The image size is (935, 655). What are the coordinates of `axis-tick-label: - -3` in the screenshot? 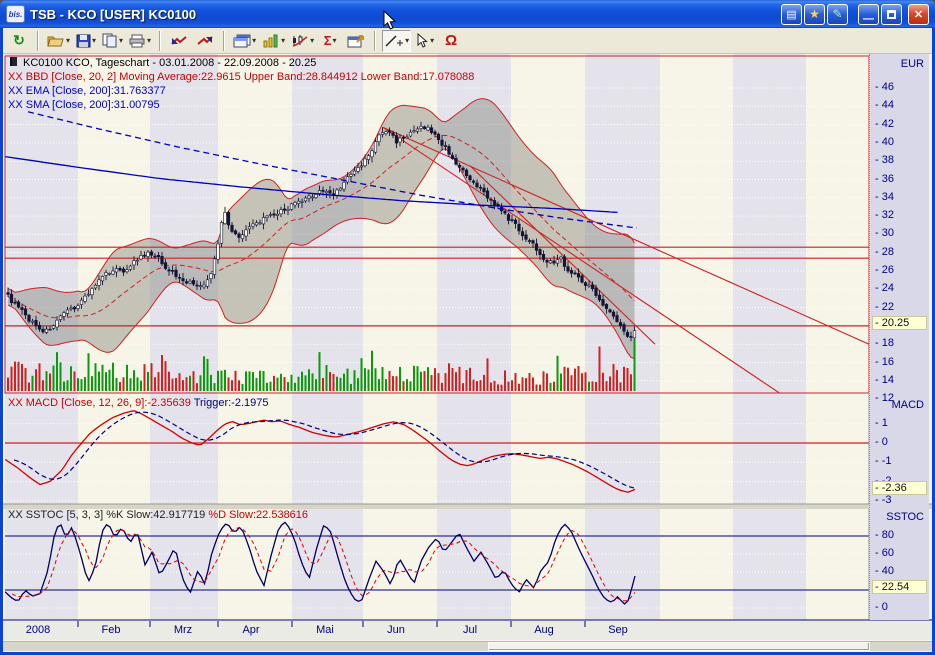 It's located at (883, 499).